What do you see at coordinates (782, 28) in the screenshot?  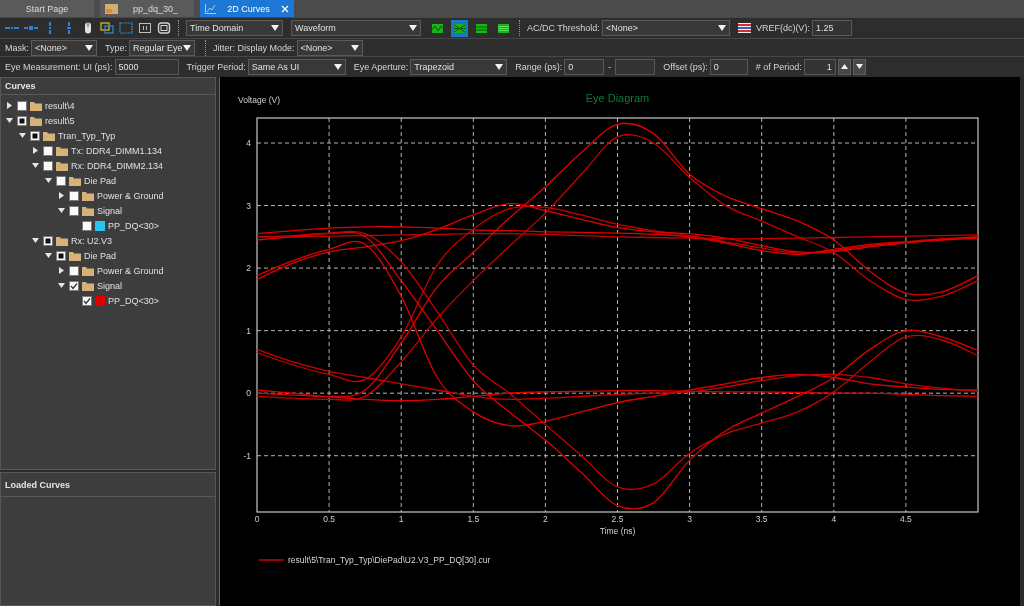 I see `field-label: VREF(dc)(V):` at bounding box center [782, 28].